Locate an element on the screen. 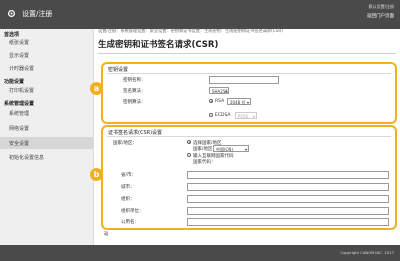 Image resolution: width=400 pixels, height=261 pixels. default-settings-label: 默认设置/注册 is located at coordinates (381, 6).